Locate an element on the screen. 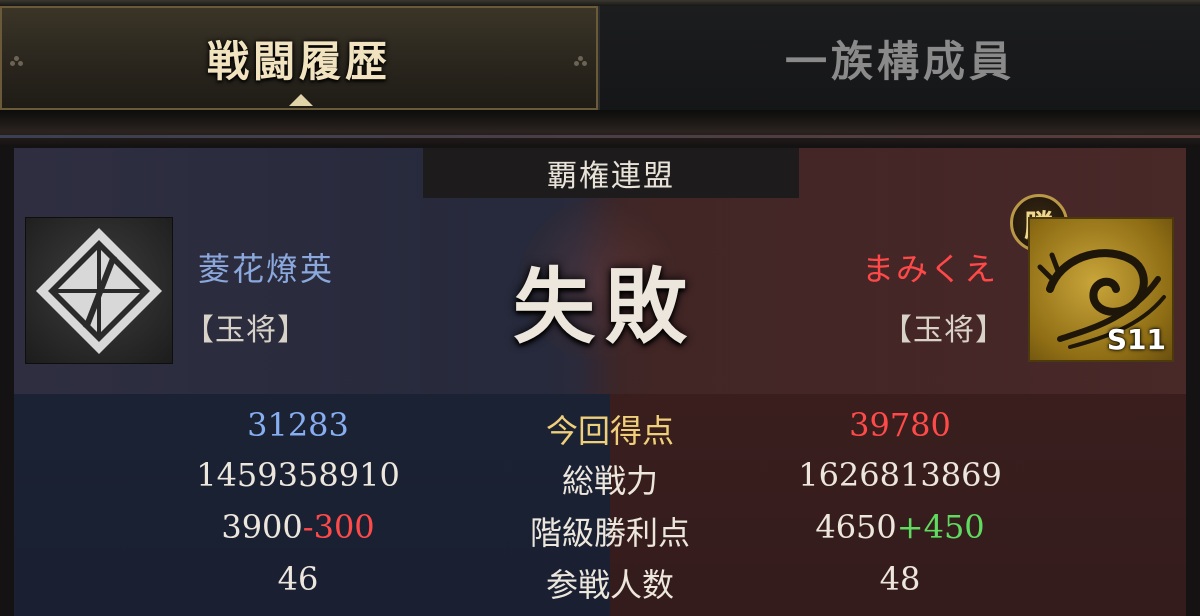 The width and height of the screenshot is (1200, 616). left-clan-rank: 【玉将】 is located at coordinates (246, 330).